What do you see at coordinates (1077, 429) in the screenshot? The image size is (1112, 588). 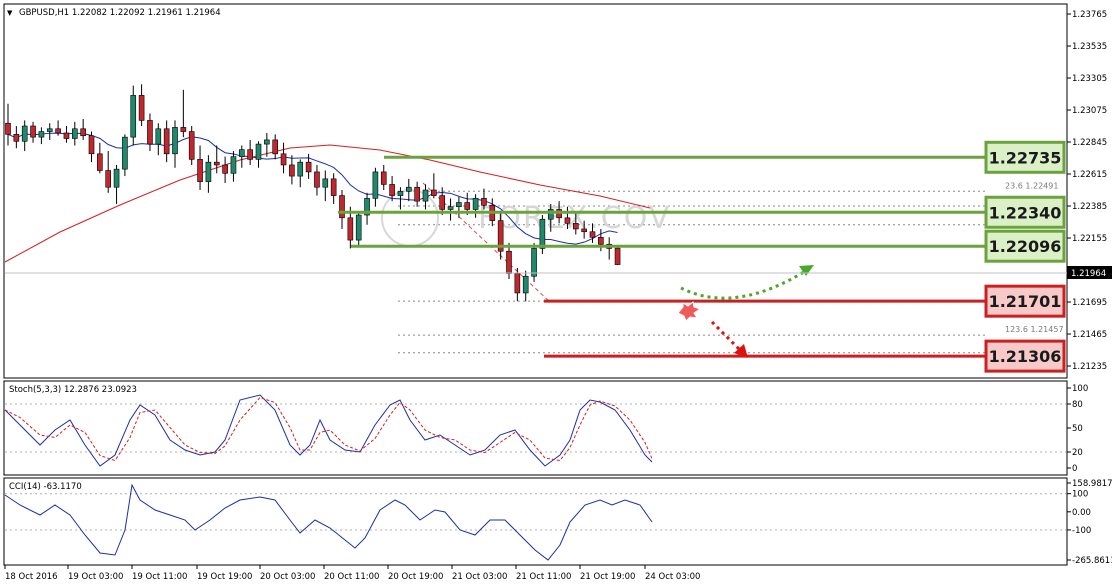 I see `stoch-tick-label: 50` at bounding box center [1077, 429].